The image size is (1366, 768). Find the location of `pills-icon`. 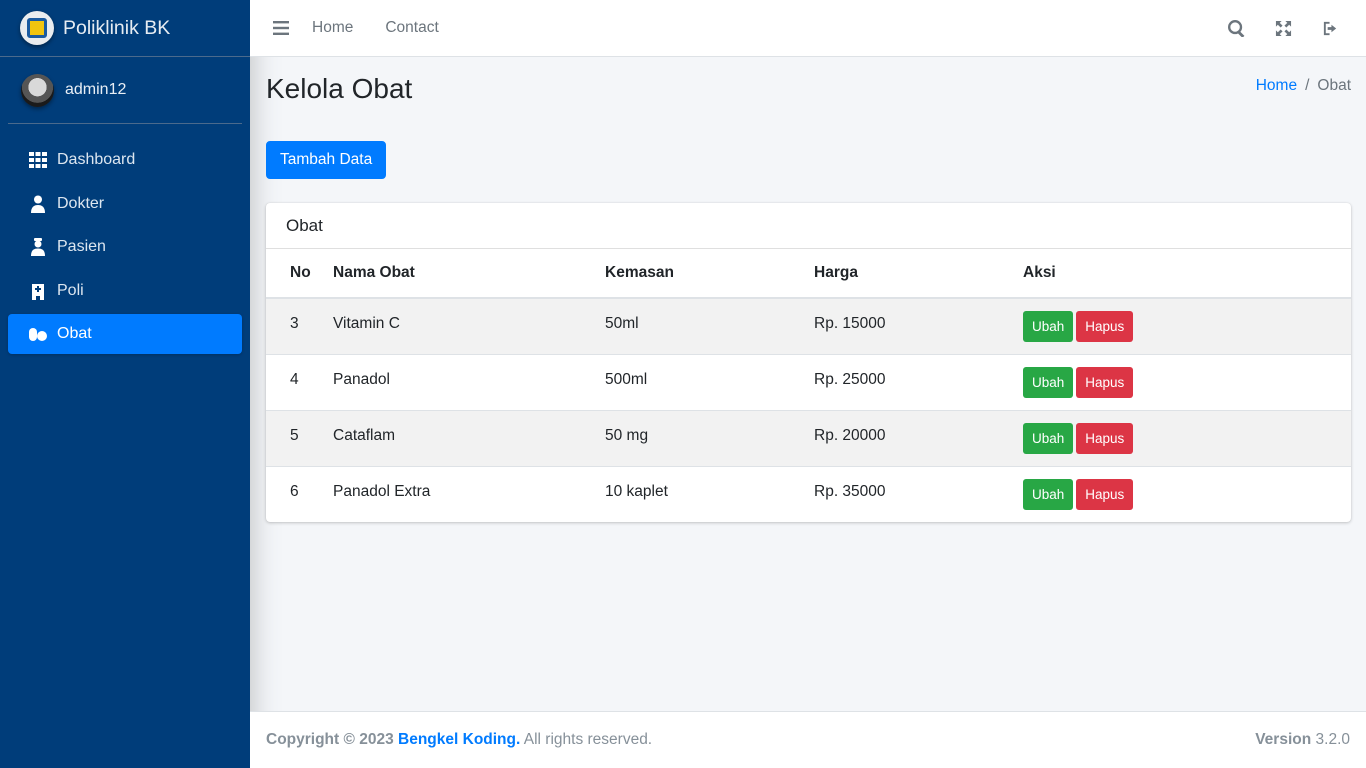

pills-icon is located at coordinates (38, 334).